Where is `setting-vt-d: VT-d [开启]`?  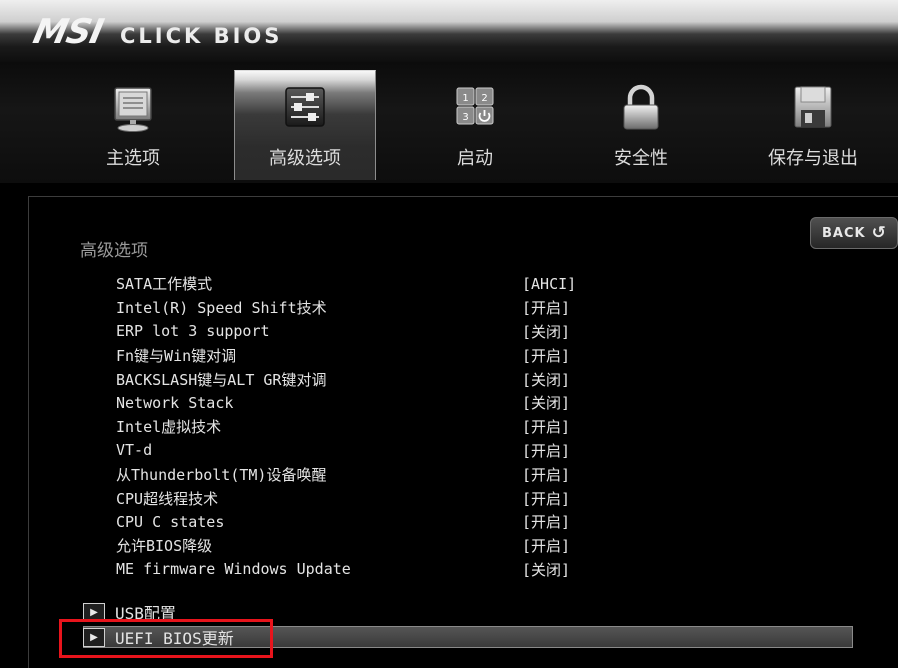
setting-vt-d: VT-d [开启] is located at coordinates (356, 451).